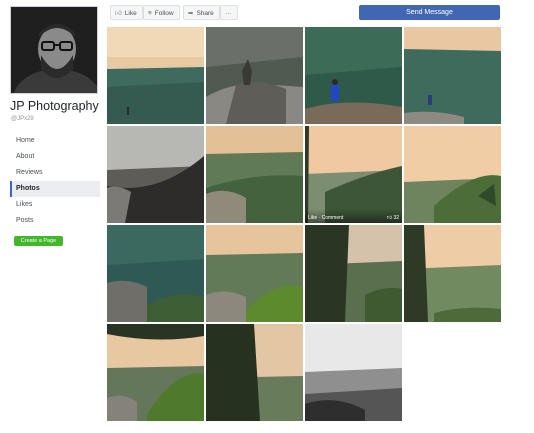  I want to click on nav-item-reviews: Reviews, so click(55, 173).